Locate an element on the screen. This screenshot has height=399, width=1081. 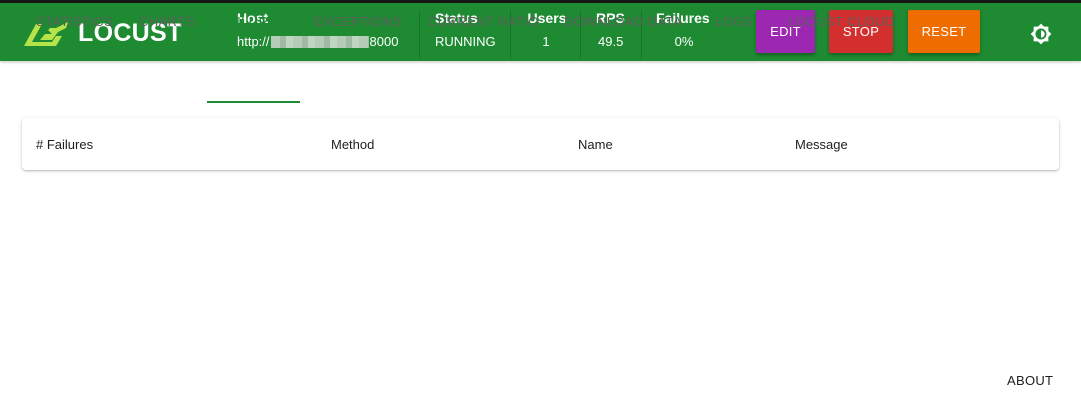
tab-download-data: DOWNLOAD DATA is located at coordinates (623, 21).